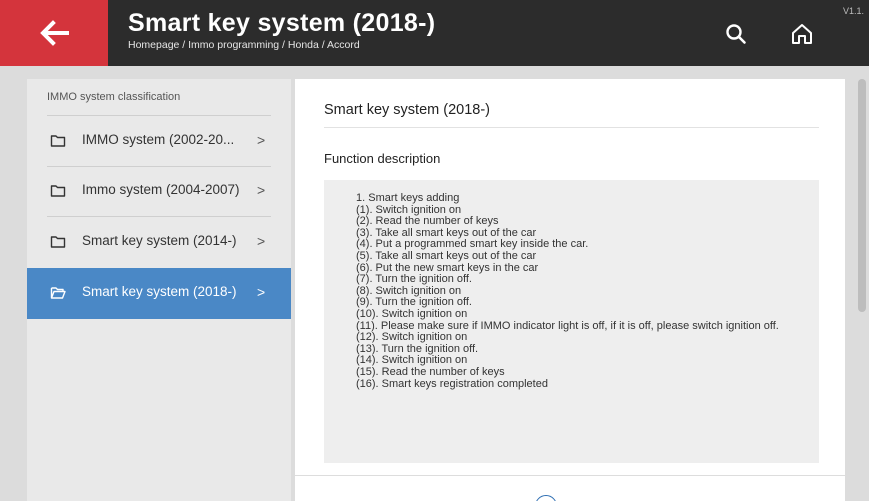 The width and height of the screenshot is (869, 501). Describe the element at coordinates (430, 371) in the screenshot. I see `description-line: (15). Read the number of keys` at that location.